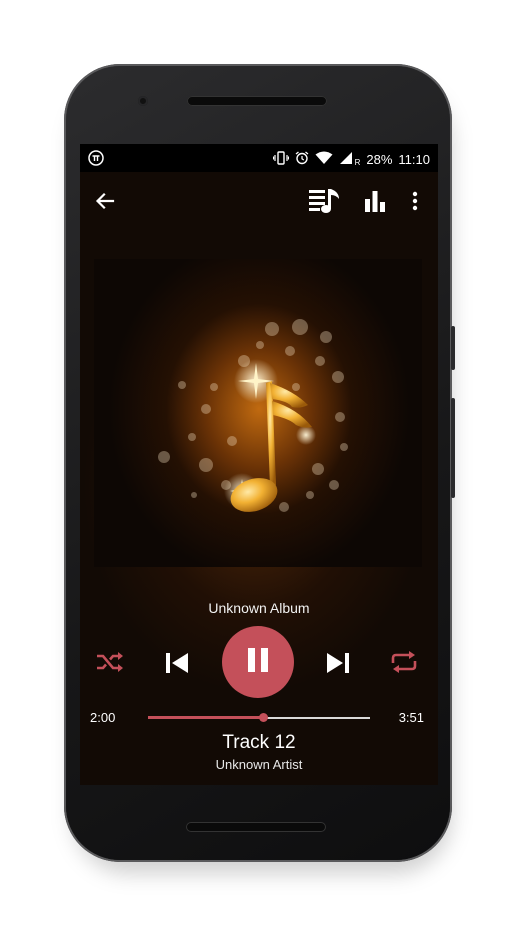 This screenshot has width=518, height=925. I want to click on clock: 11:10, so click(414, 159).